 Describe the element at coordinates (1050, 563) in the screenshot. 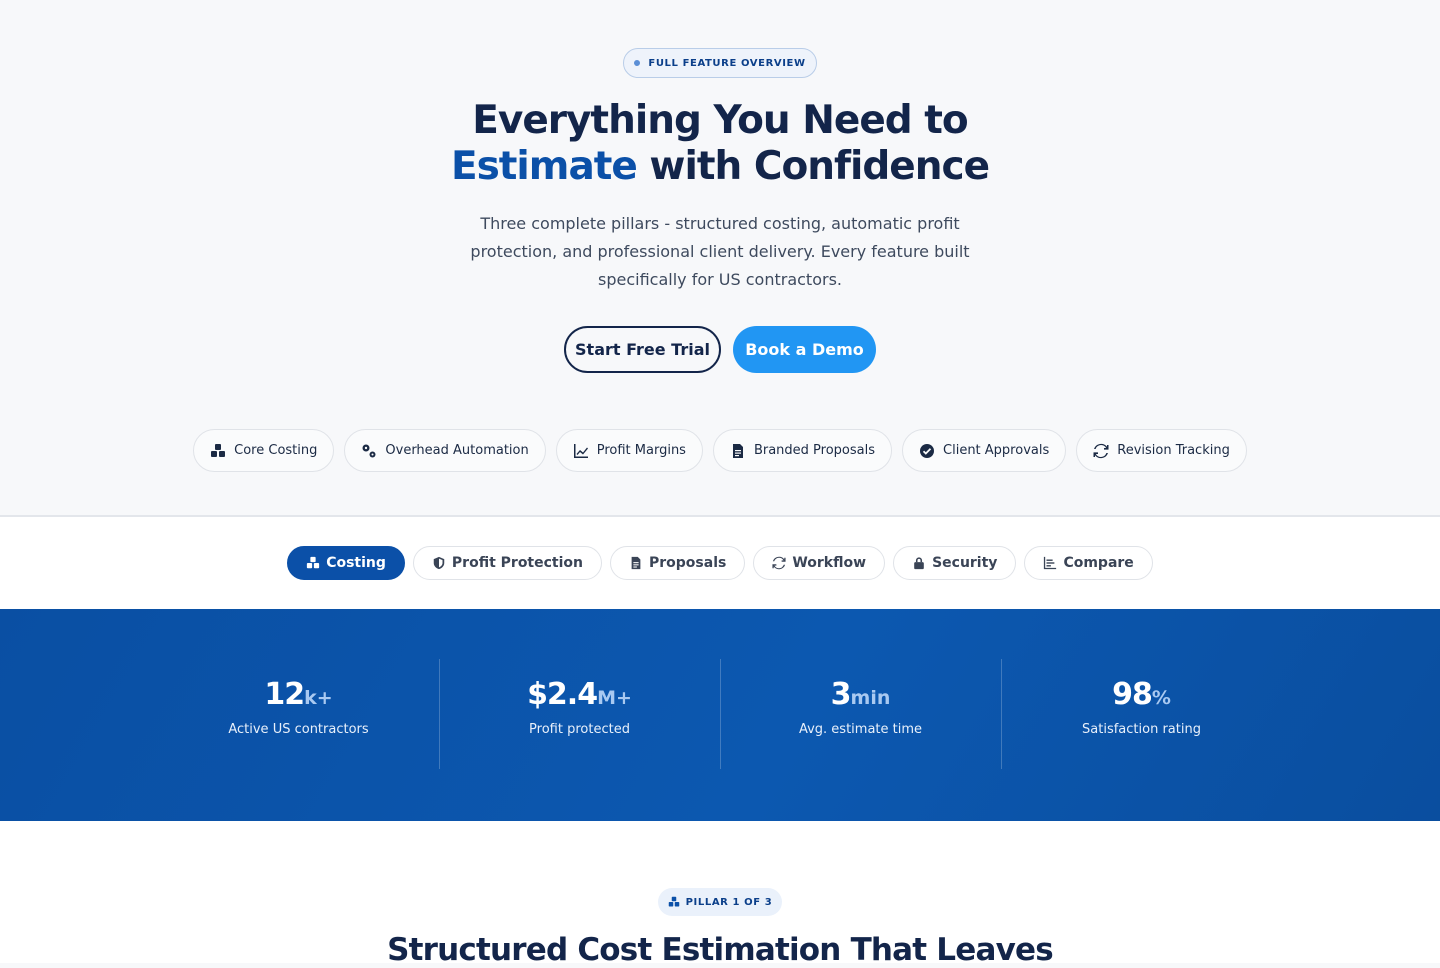

I see `bar-chart-icon` at that location.